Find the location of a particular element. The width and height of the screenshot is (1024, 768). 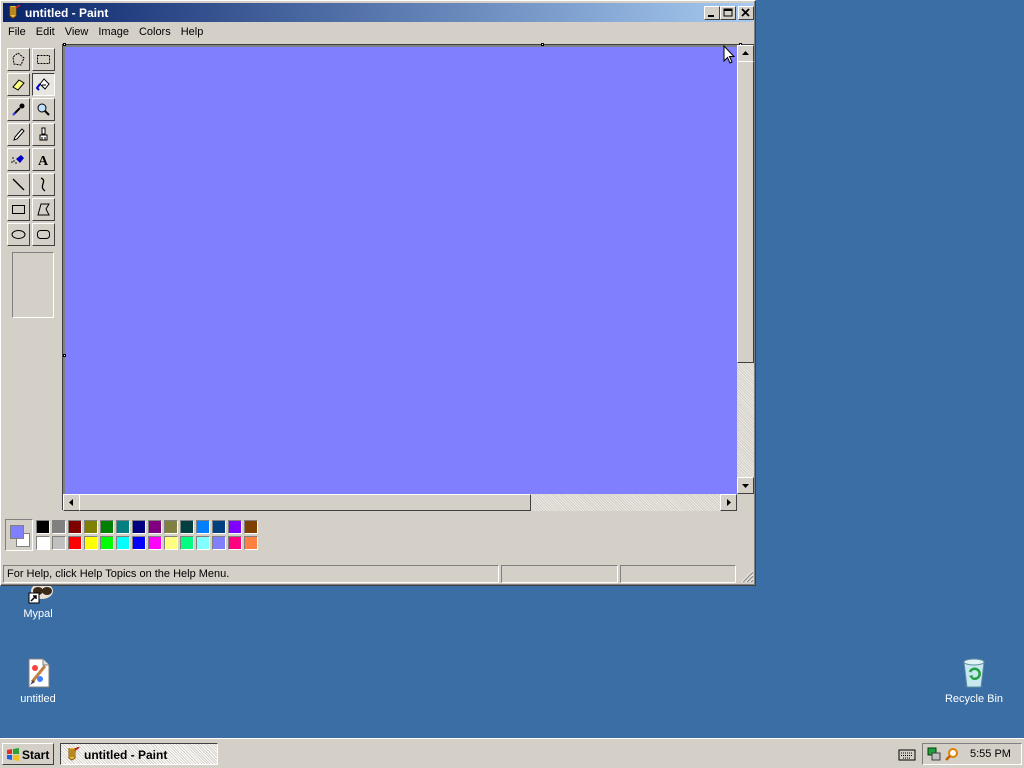

title-bar: untitled - Paint is located at coordinates (378, 12).